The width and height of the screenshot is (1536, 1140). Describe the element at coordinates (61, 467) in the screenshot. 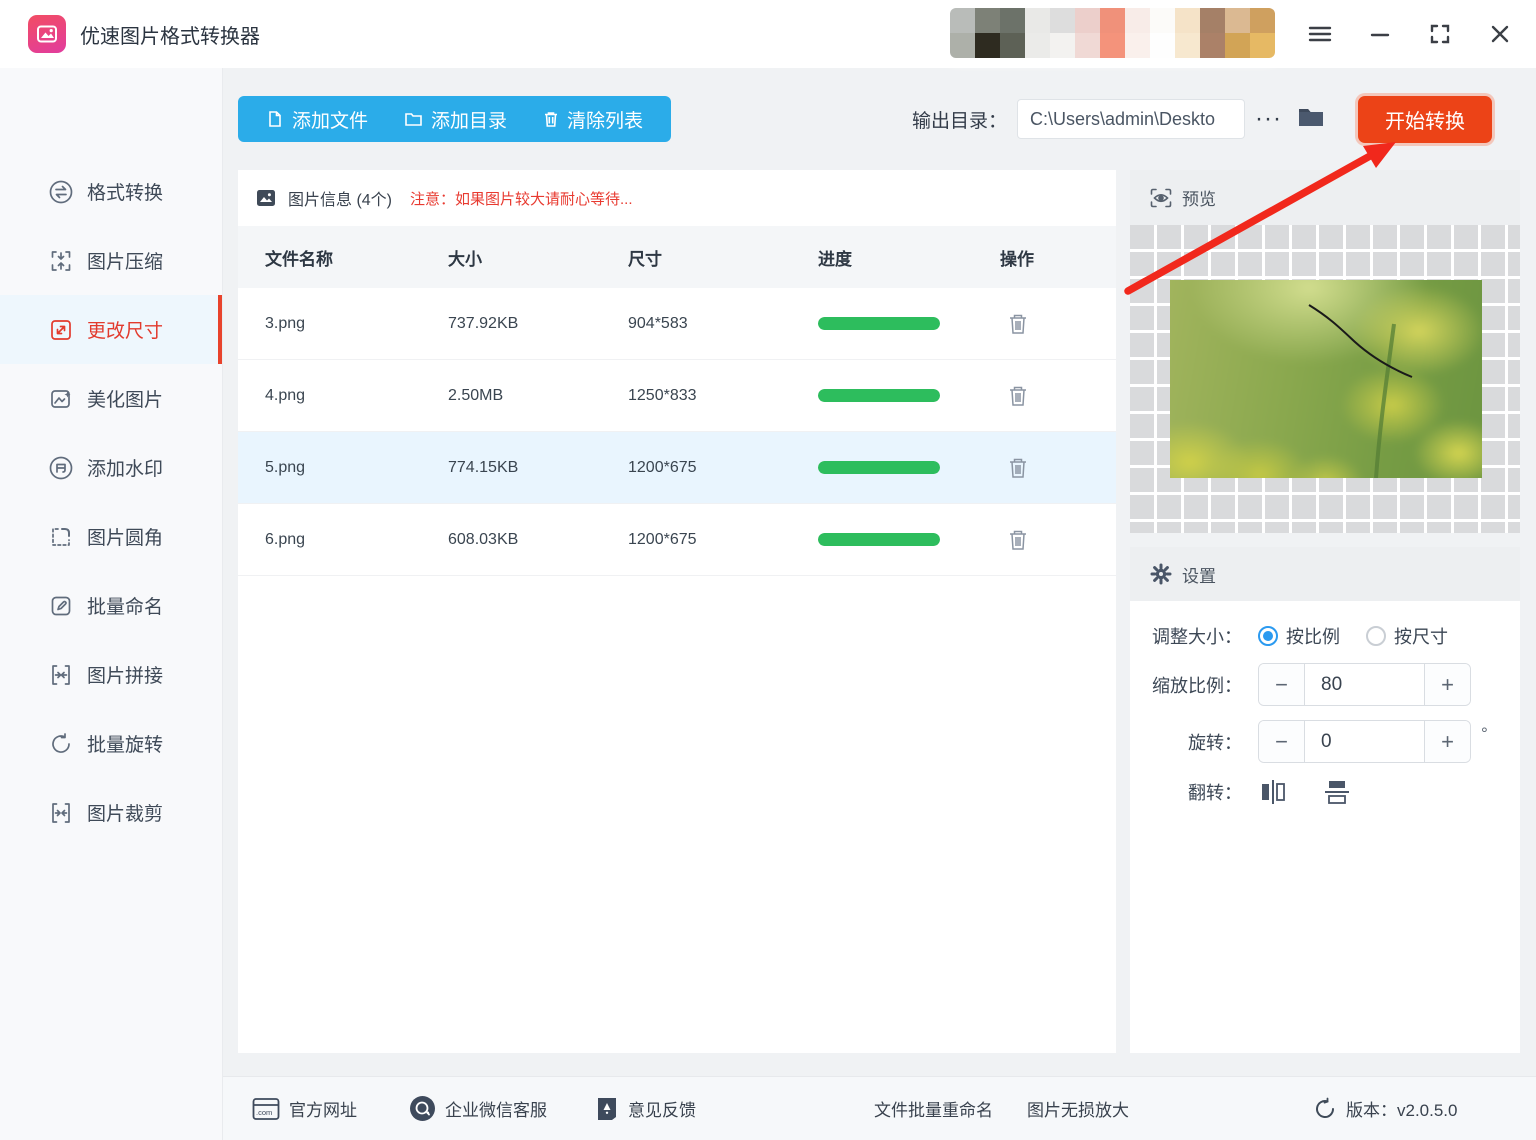

I see `watermark-icon` at that location.